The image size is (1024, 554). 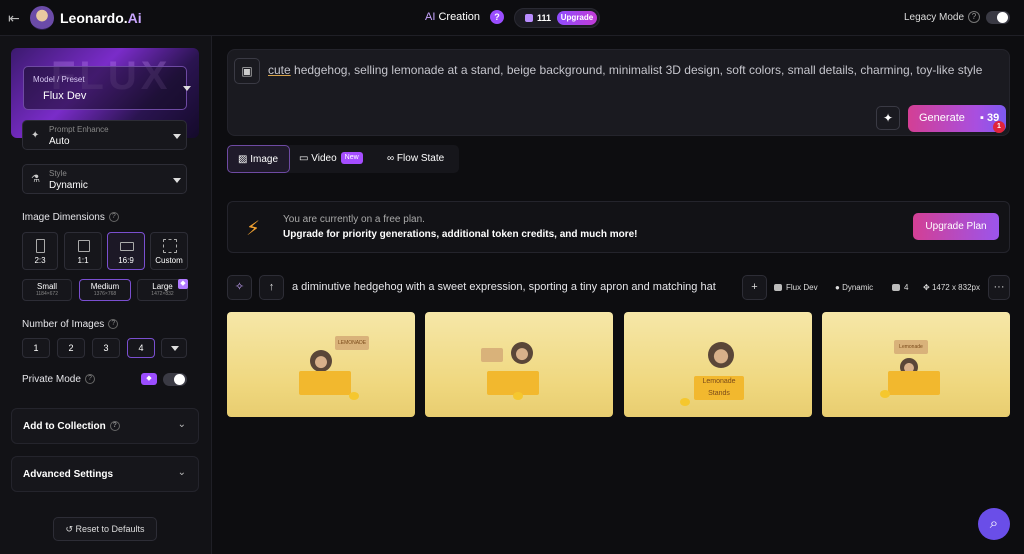 I want to click on dimension-2-3: 2:3, so click(x=40, y=251).